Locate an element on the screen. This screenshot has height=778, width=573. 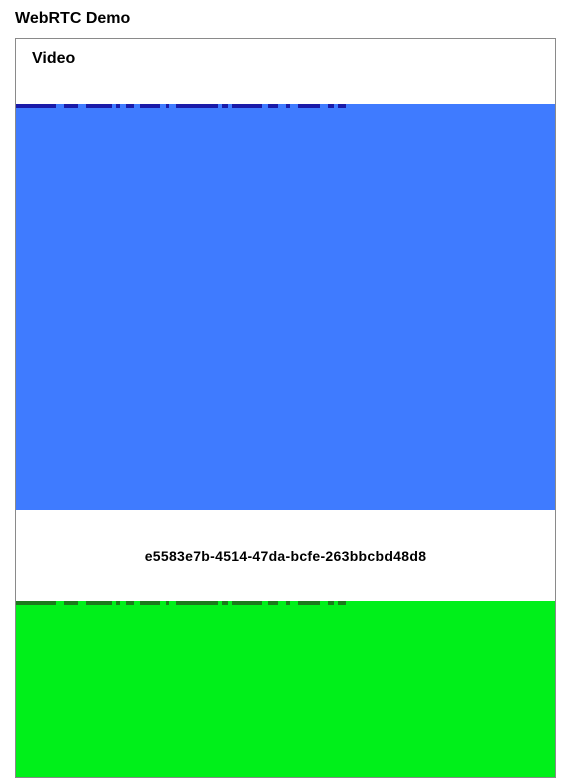
remote-video-artifact-stripe is located at coordinates (181, 106).